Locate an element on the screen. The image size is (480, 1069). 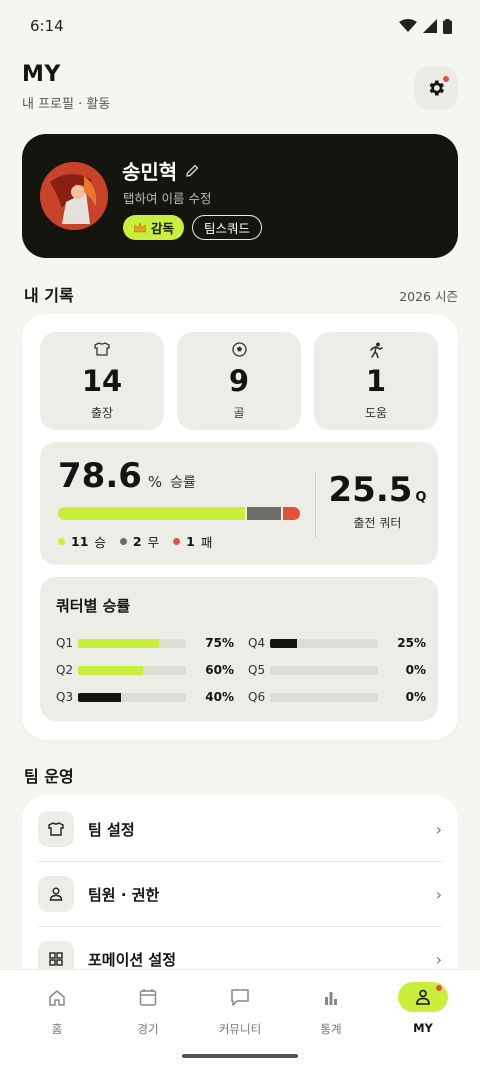
role-badge: 감독 is located at coordinates (154, 227).